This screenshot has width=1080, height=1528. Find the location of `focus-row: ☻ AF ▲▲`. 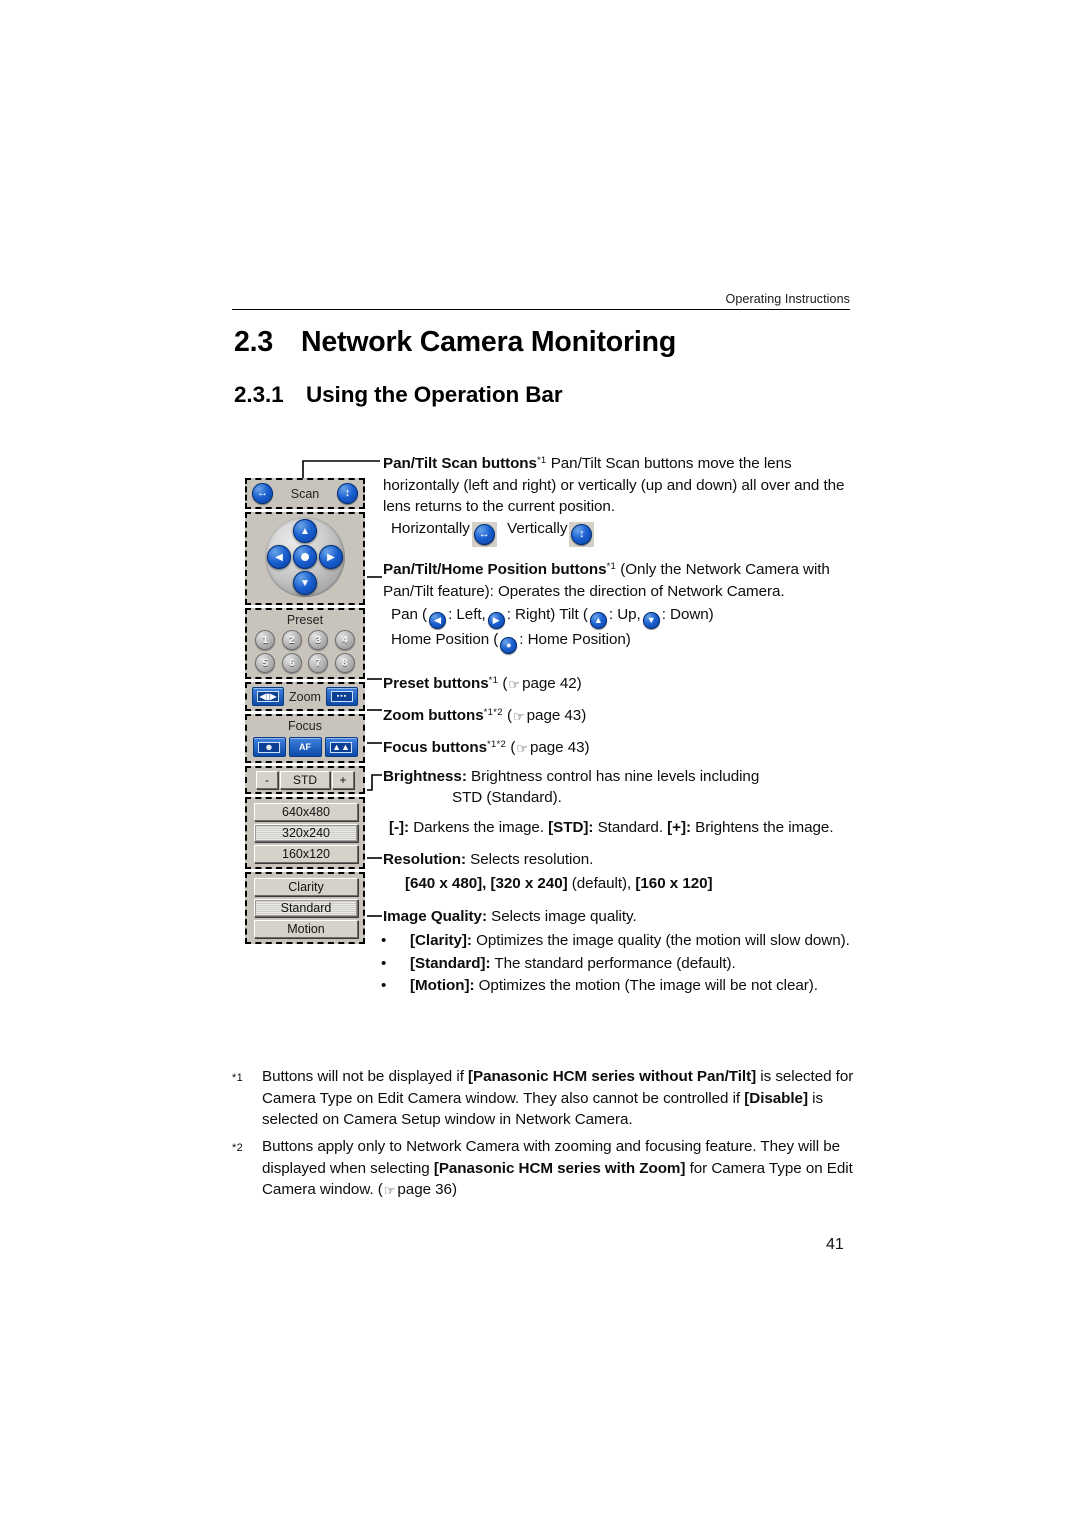

focus-row: ☻ AF ▲▲ is located at coordinates (305, 747).